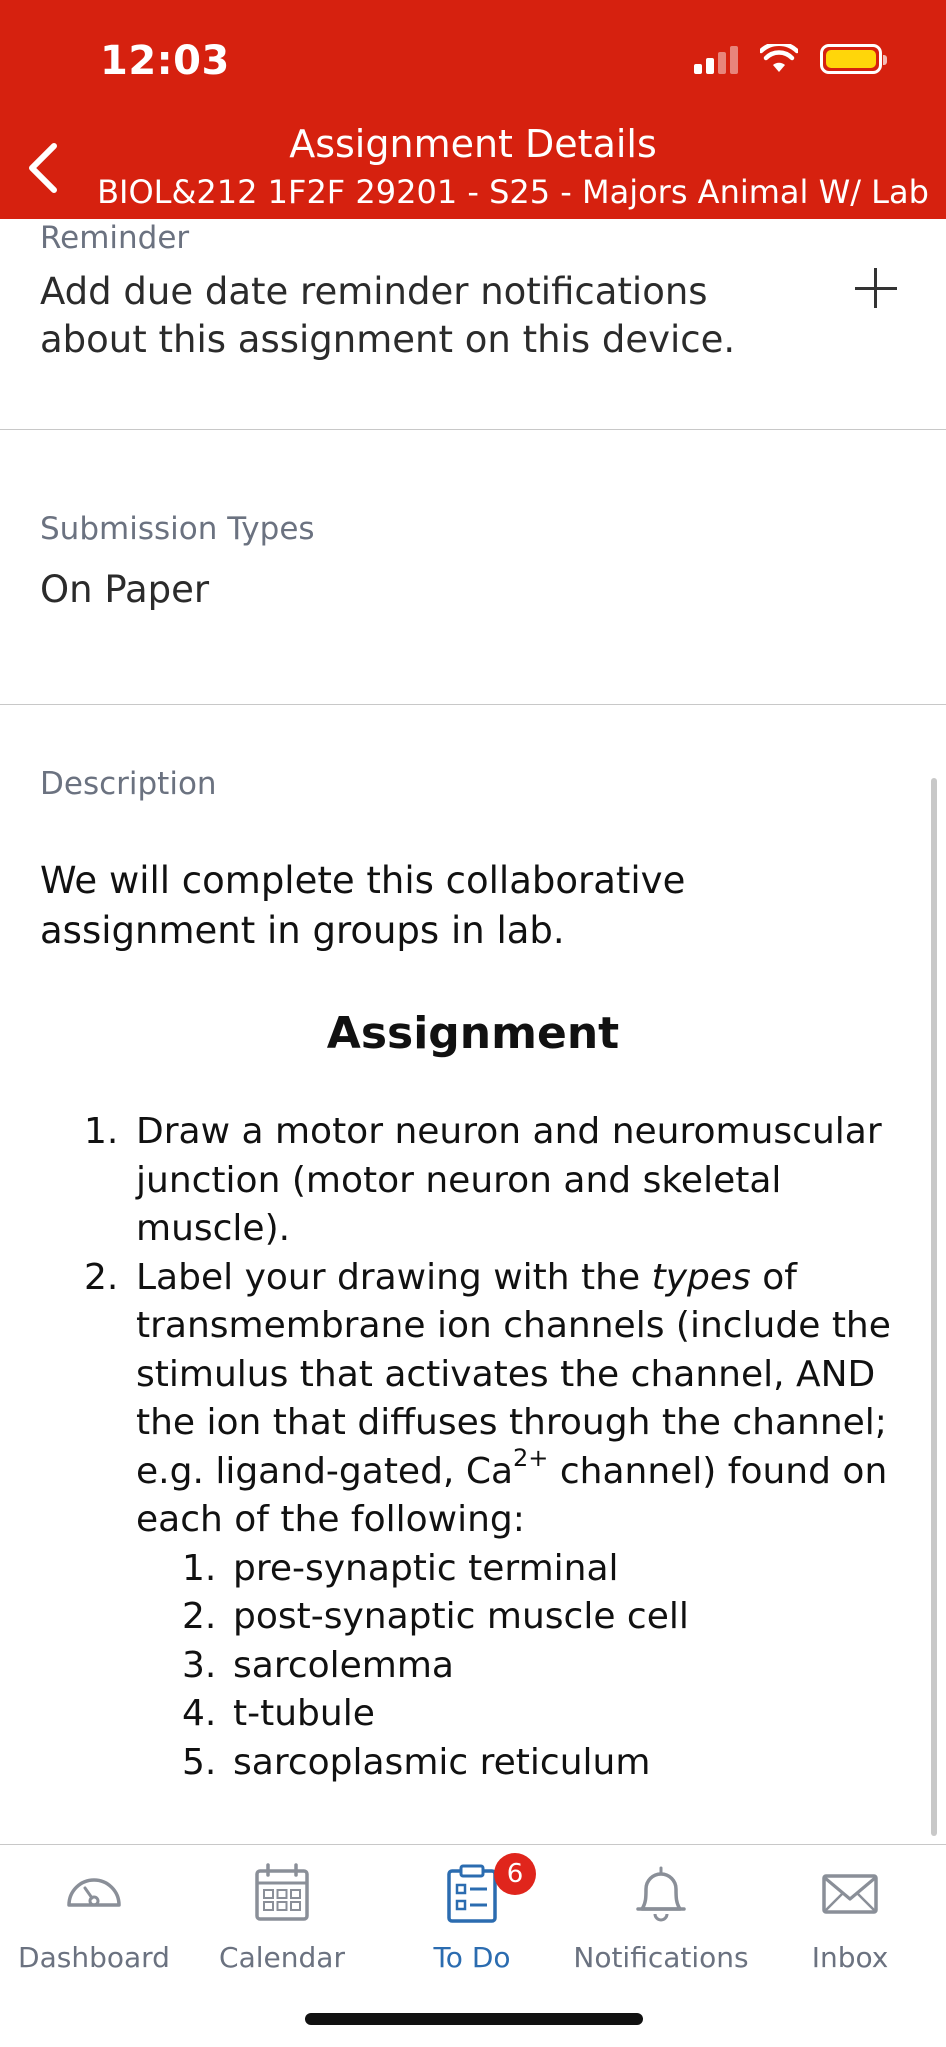 The height and width of the screenshot is (2047, 946). I want to click on tab-notifications: Notifications, so click(661, 1910).